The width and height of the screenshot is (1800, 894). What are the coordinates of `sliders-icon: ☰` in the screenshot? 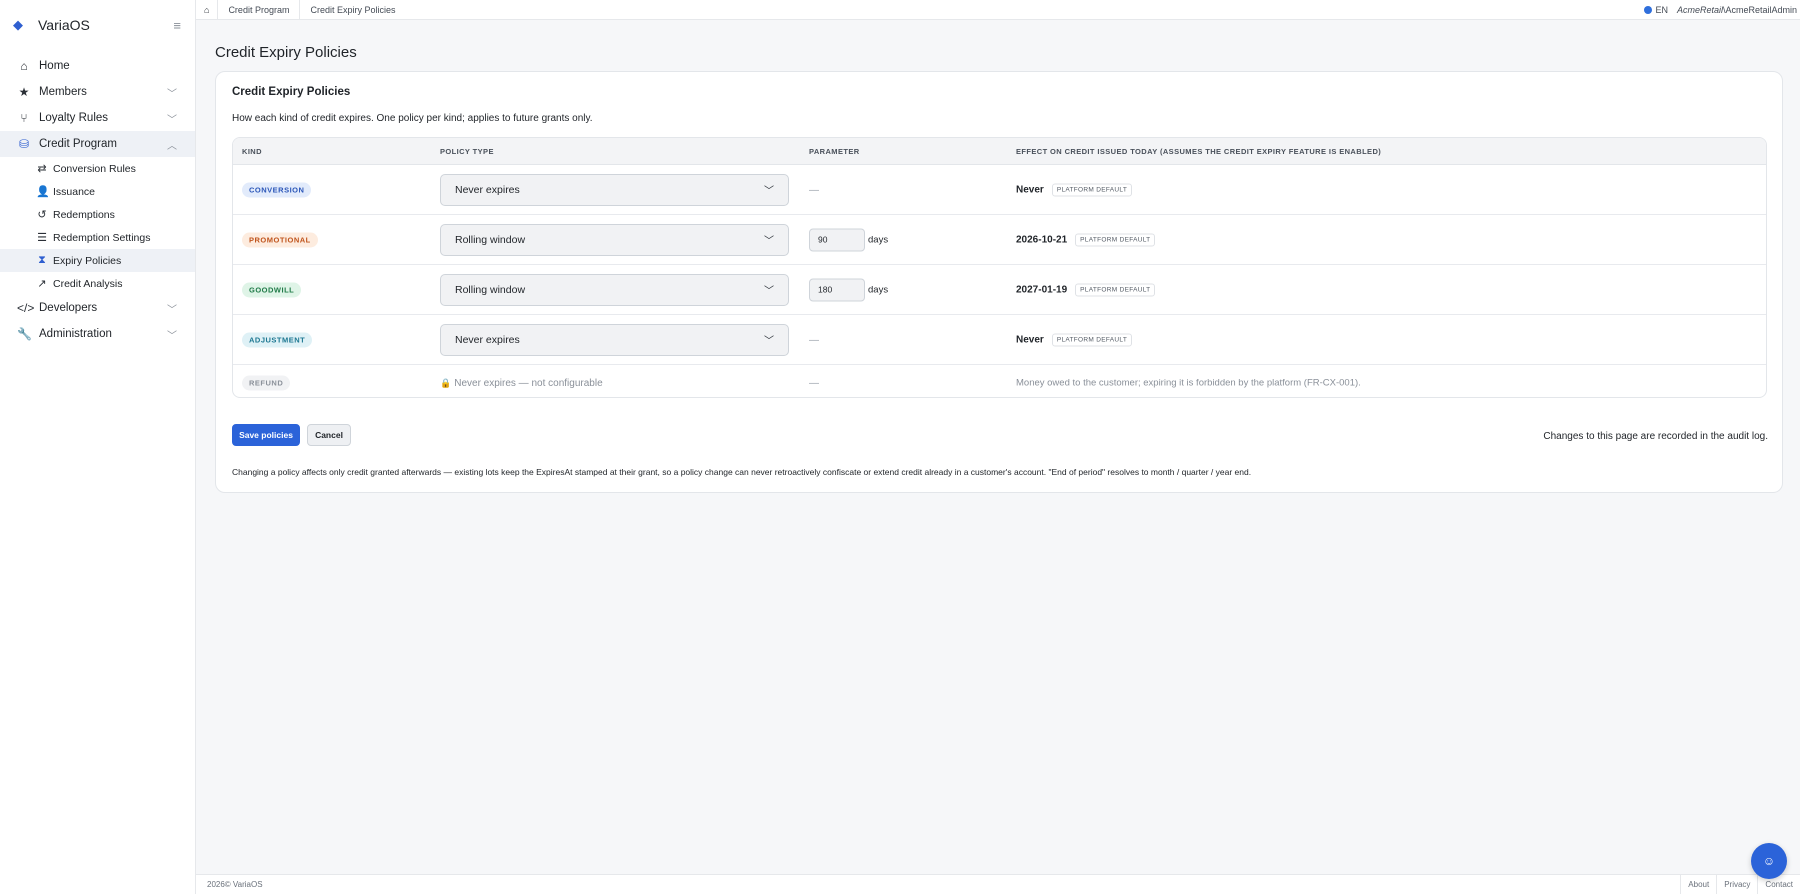 It's located at (42, 238).